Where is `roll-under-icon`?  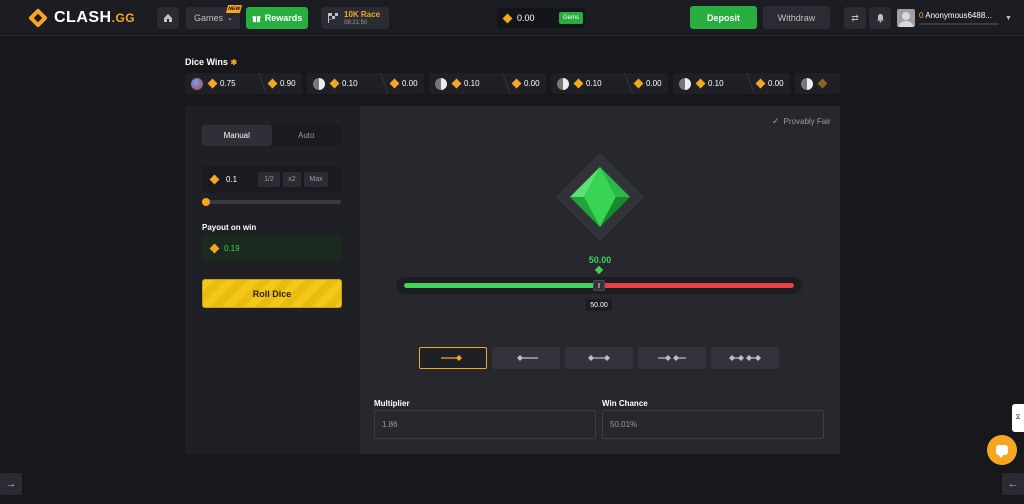
roll-under-icon is located at coordinates (527, 358).